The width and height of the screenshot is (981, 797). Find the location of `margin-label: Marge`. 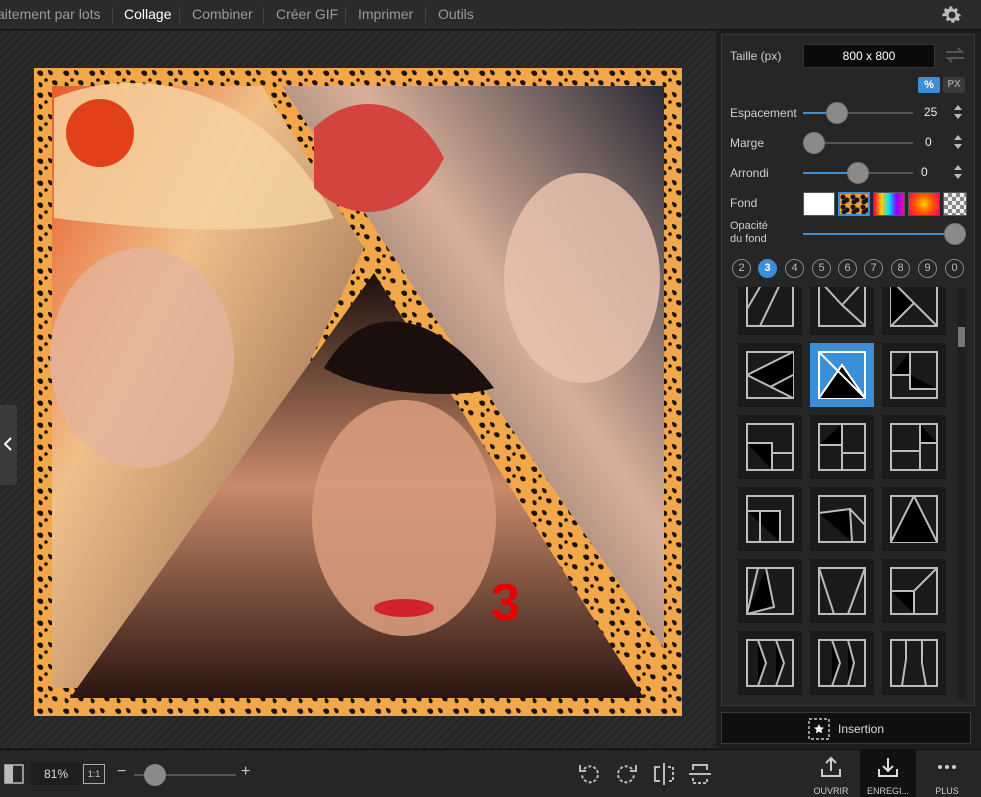

margin-label: Marge is located at coordinates (747, 143).